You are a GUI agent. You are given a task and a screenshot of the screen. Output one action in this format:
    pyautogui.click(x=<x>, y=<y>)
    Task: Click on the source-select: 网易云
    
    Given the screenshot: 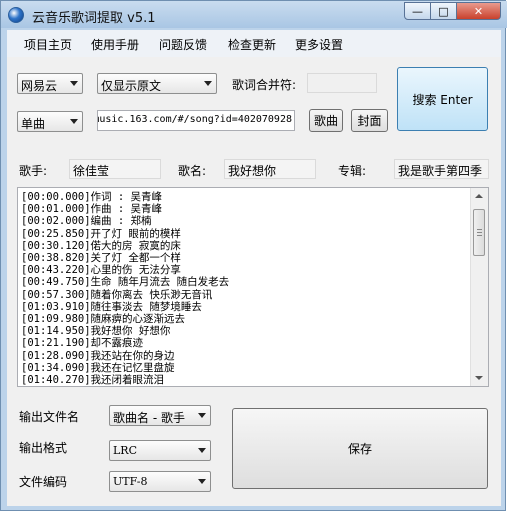 What is the action you would take?
    pyautogui.click(x=50, y=83)
    